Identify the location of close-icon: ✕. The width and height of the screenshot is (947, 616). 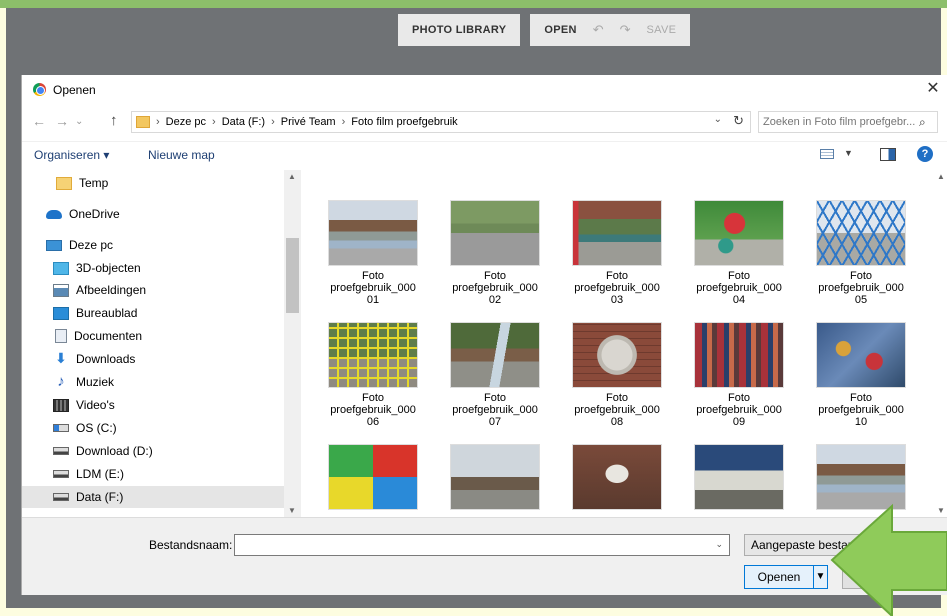
(933, 89).